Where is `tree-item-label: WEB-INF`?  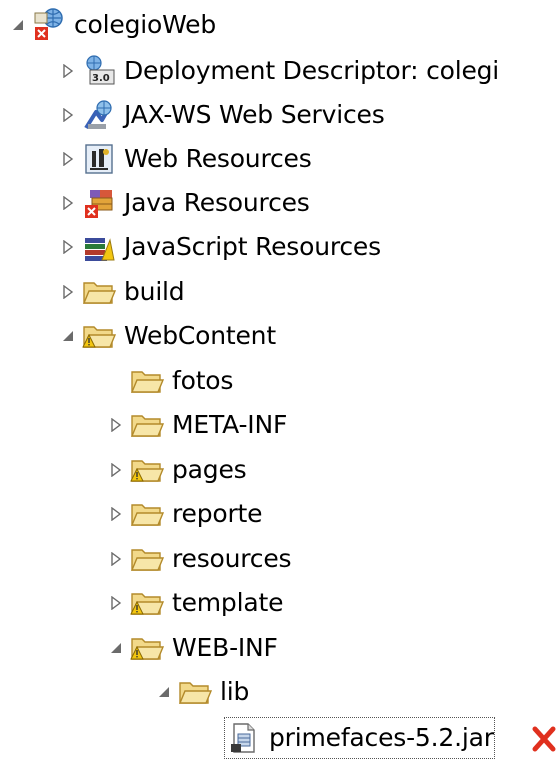 tree-item-label: WEB-INF is located at coordinates (225, 647).